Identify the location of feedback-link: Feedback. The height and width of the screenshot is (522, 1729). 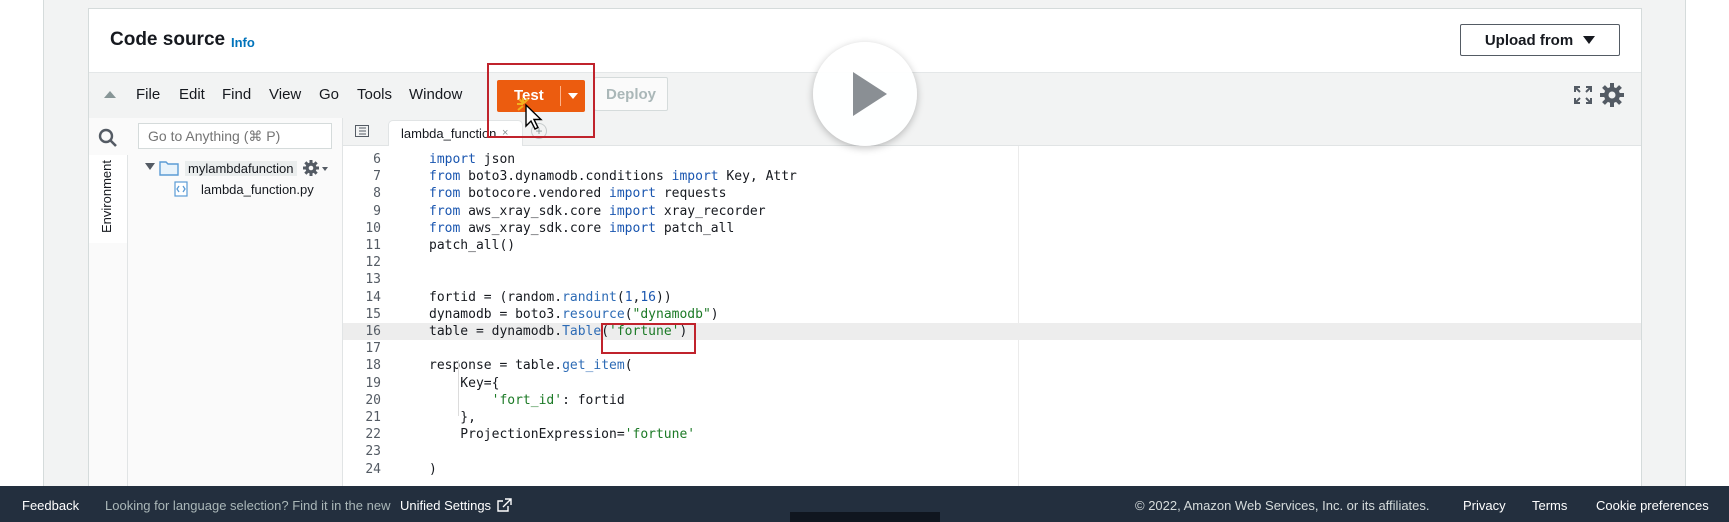
(50, 505).